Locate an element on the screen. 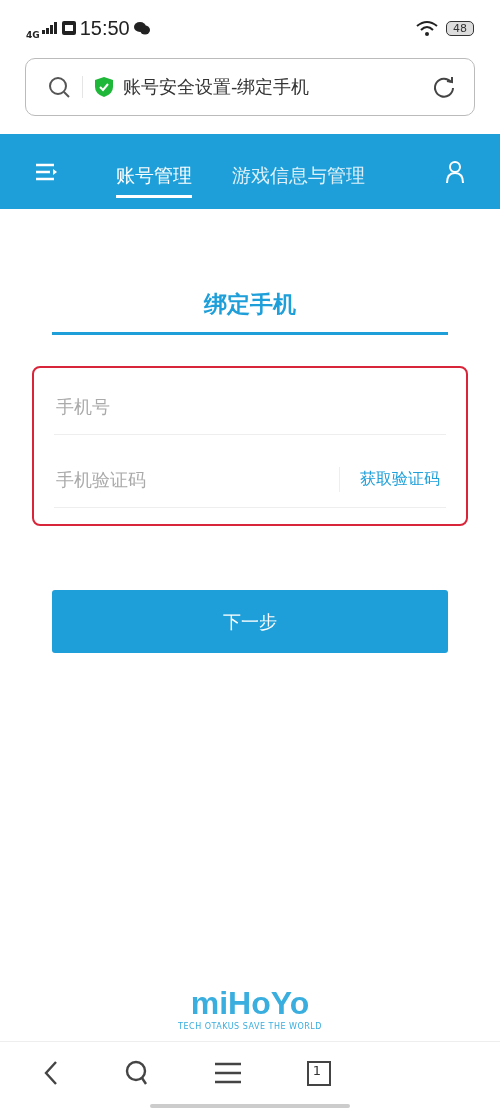  page-heading: 绑定手机 is located at coordinates (250, 304).